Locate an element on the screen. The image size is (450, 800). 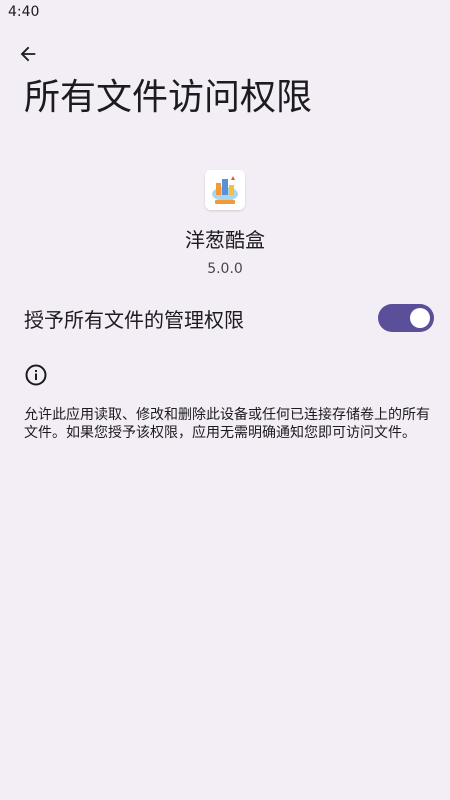
app-version: 5.0.0 is located at coordinates (225, 269).